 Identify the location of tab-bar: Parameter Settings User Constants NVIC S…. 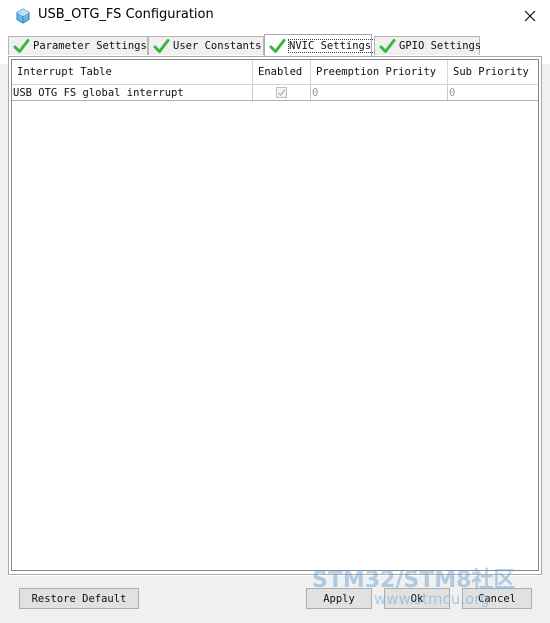
(275, 45).